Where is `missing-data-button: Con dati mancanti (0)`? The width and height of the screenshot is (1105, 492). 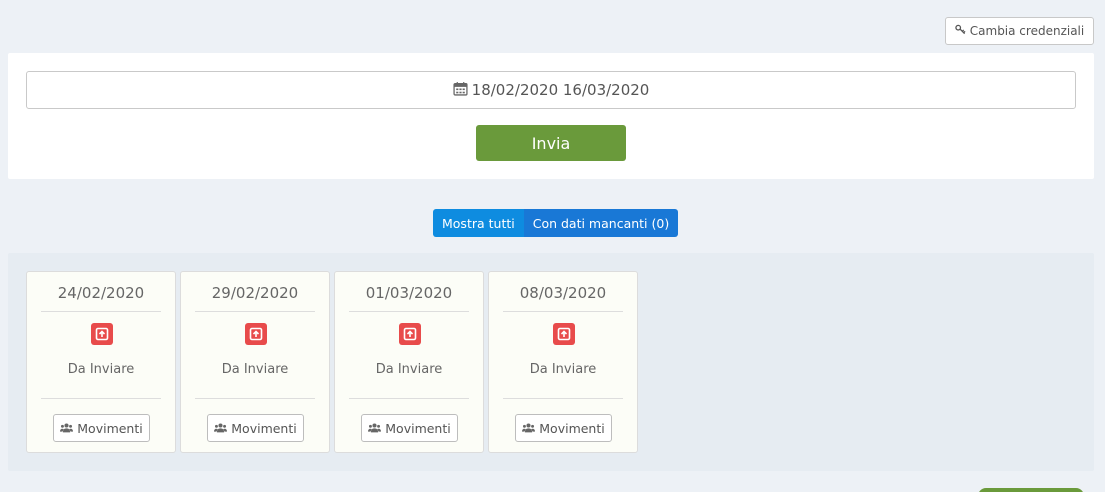
missing-data-button: Con dati mancanti (0) is located at coordinates (601, 223).